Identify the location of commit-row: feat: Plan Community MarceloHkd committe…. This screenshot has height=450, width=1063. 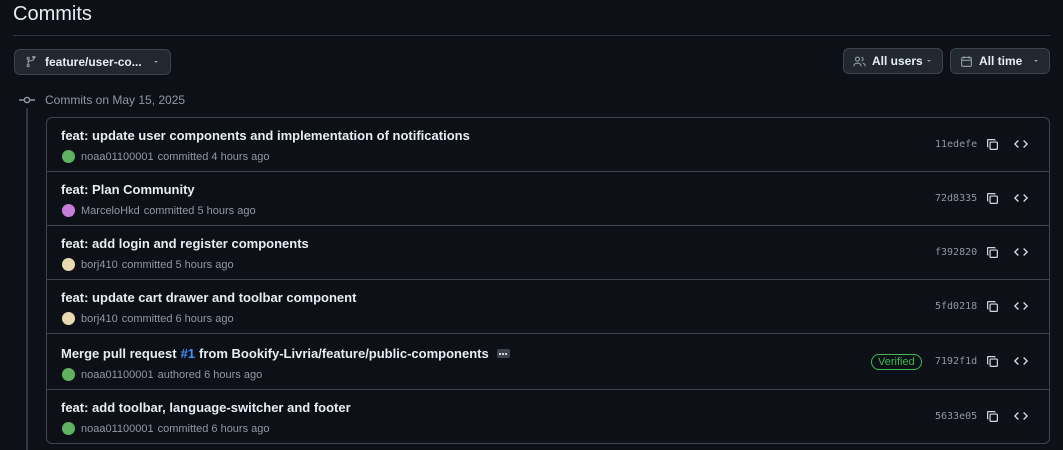
(548, 199).